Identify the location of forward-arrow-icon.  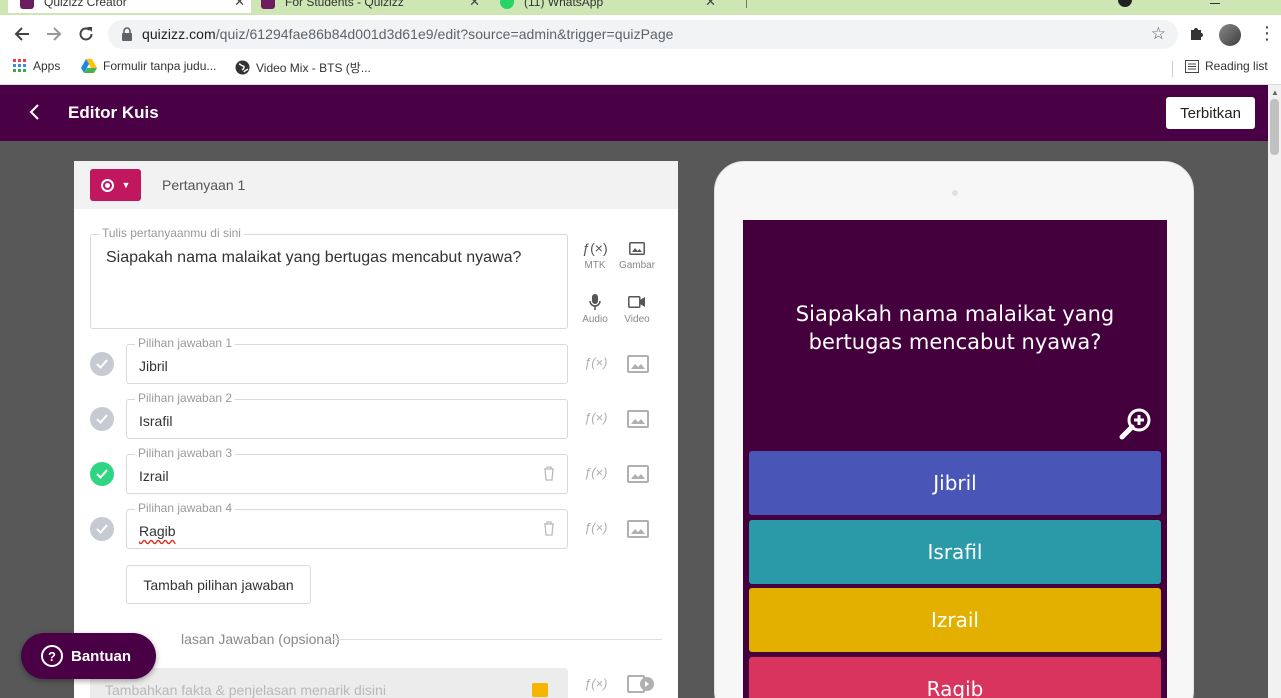
(54, 34).